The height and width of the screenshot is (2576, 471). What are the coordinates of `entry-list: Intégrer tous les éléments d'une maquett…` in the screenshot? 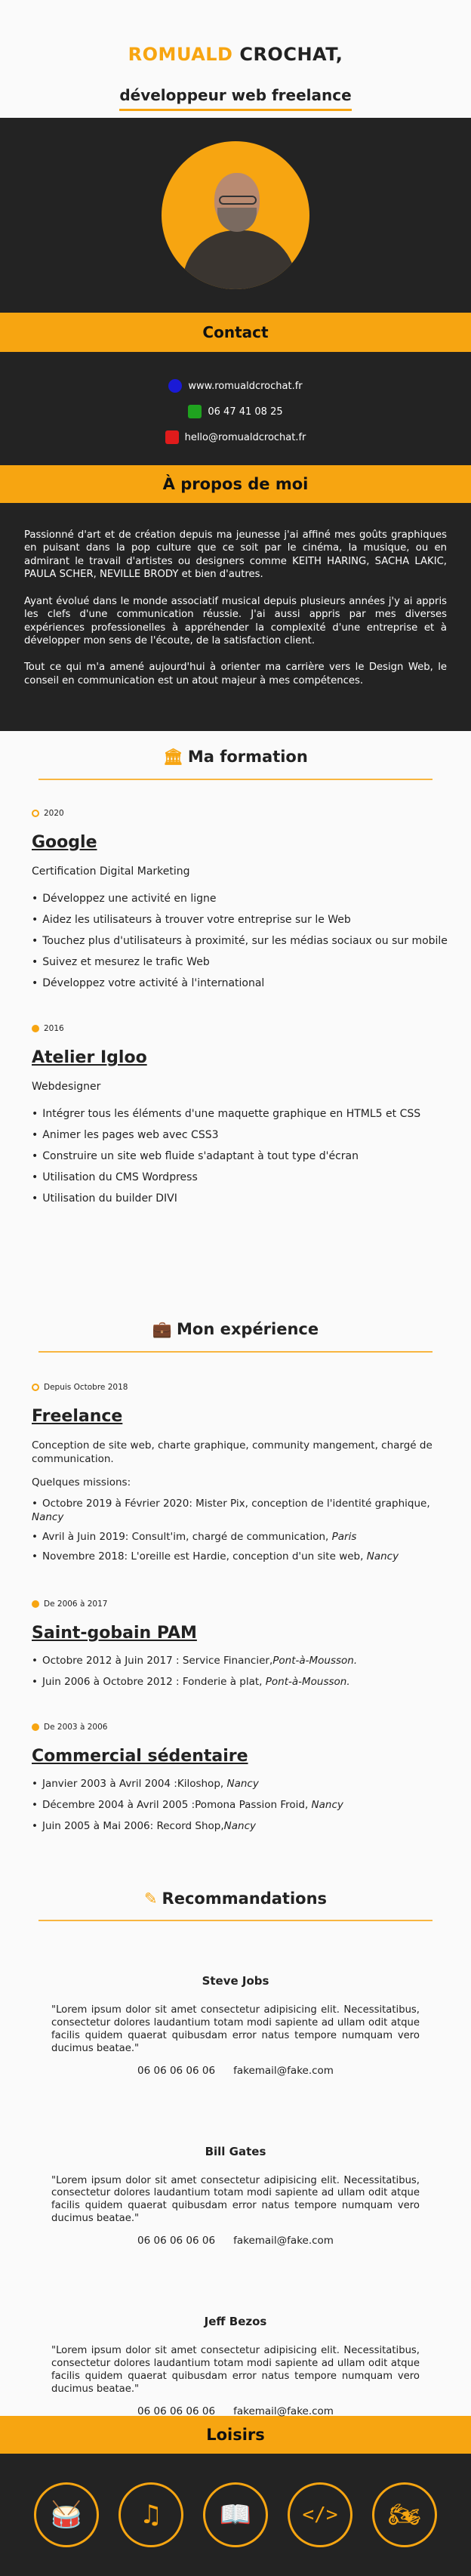 It's located at (235, 1156).